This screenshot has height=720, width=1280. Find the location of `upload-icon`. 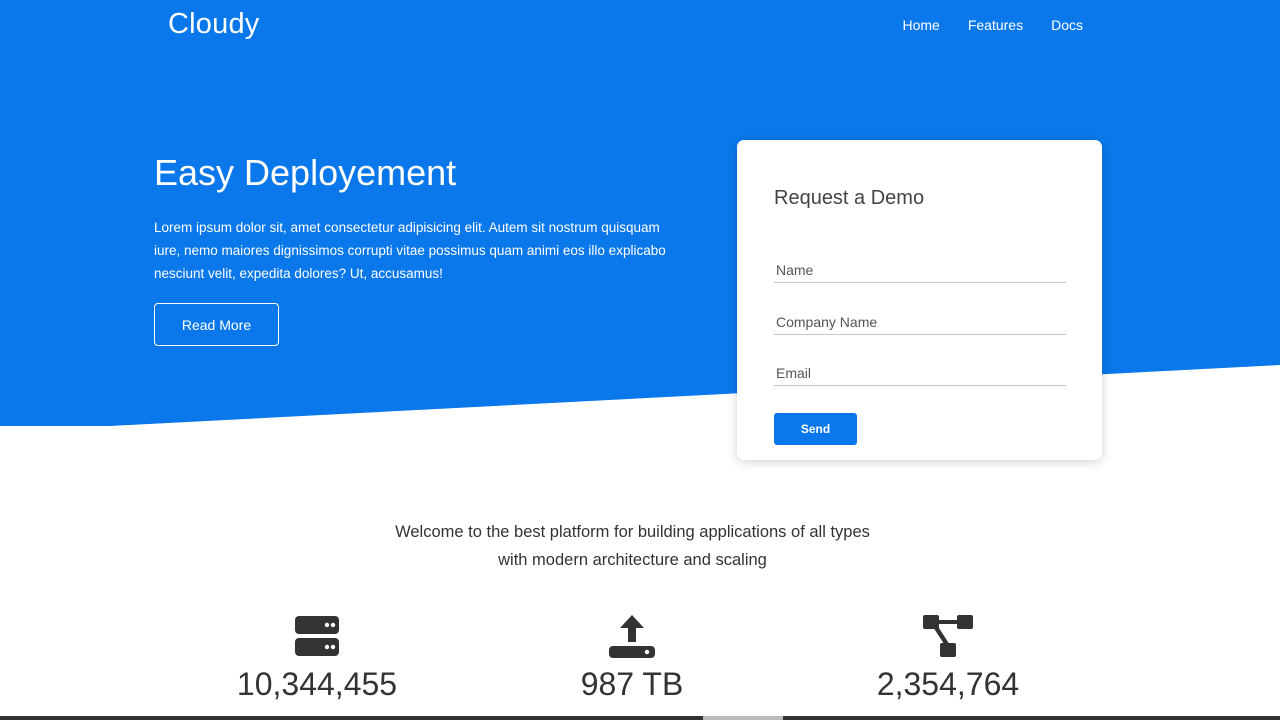

upload-icon is located at coordinates (632, 636).